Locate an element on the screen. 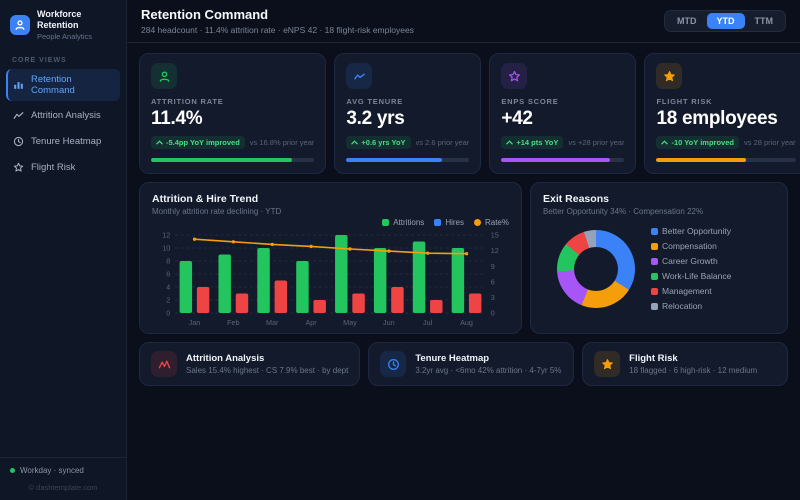 Image resolution: width=800 pixels, height=500 pixels. kpi-badge: -5.4pp YoY improved is located at coordinates (198, 142).